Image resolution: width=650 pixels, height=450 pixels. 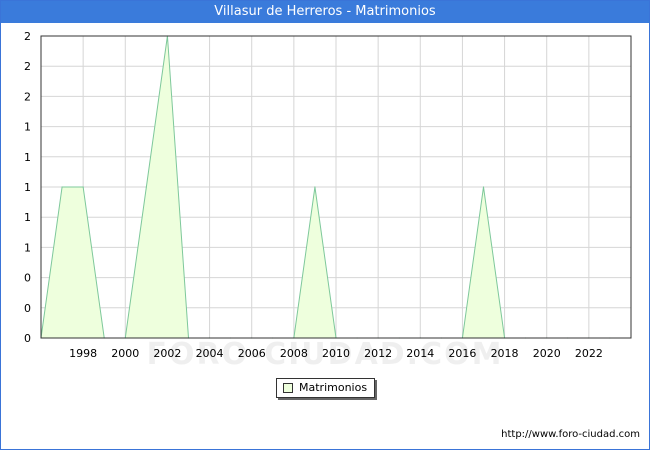 I want to click on legend-label: Matrimonios, so click(x=333, y=387).